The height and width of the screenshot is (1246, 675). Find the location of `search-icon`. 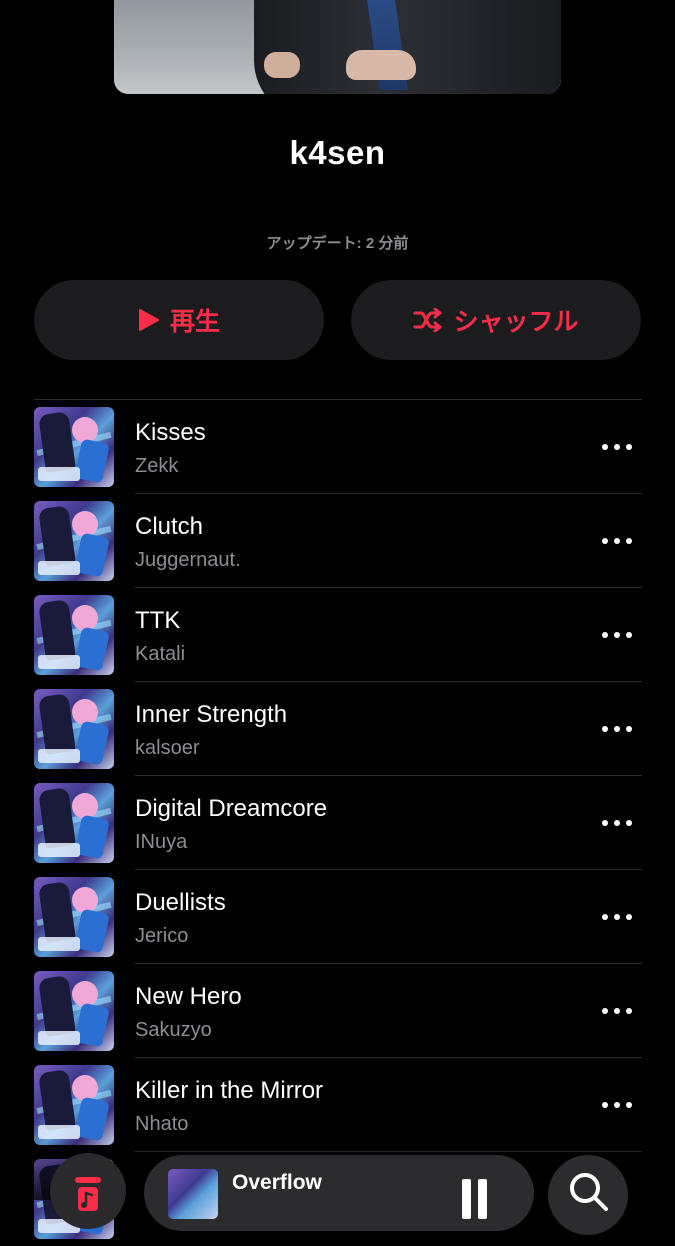

search-icon is located at coordinates (589, 1192).